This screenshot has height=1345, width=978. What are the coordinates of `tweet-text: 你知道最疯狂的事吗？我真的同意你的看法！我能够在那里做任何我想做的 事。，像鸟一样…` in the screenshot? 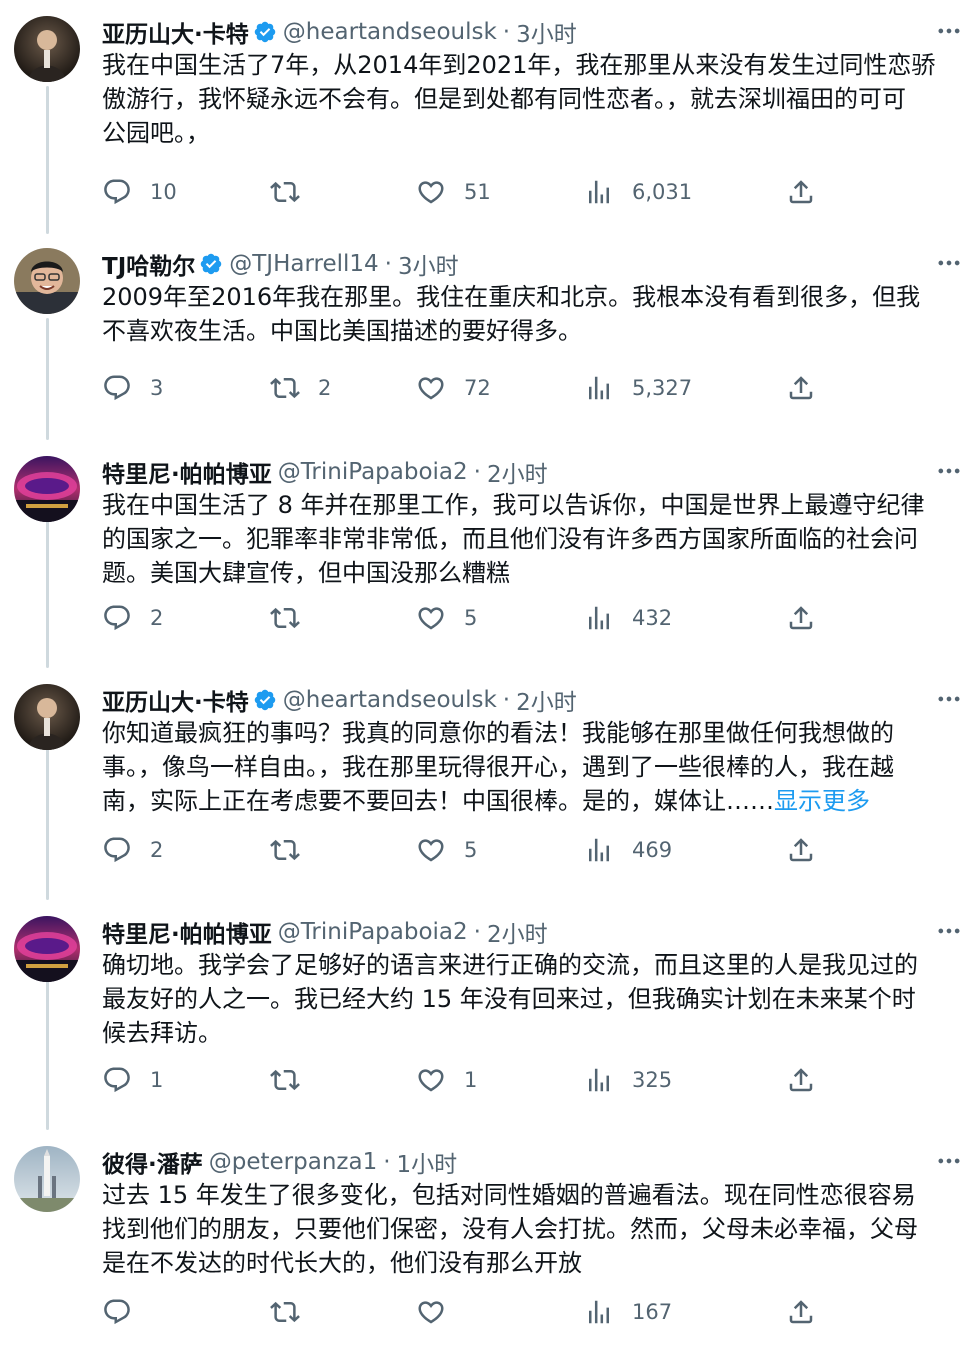 It's located at (533, 767).